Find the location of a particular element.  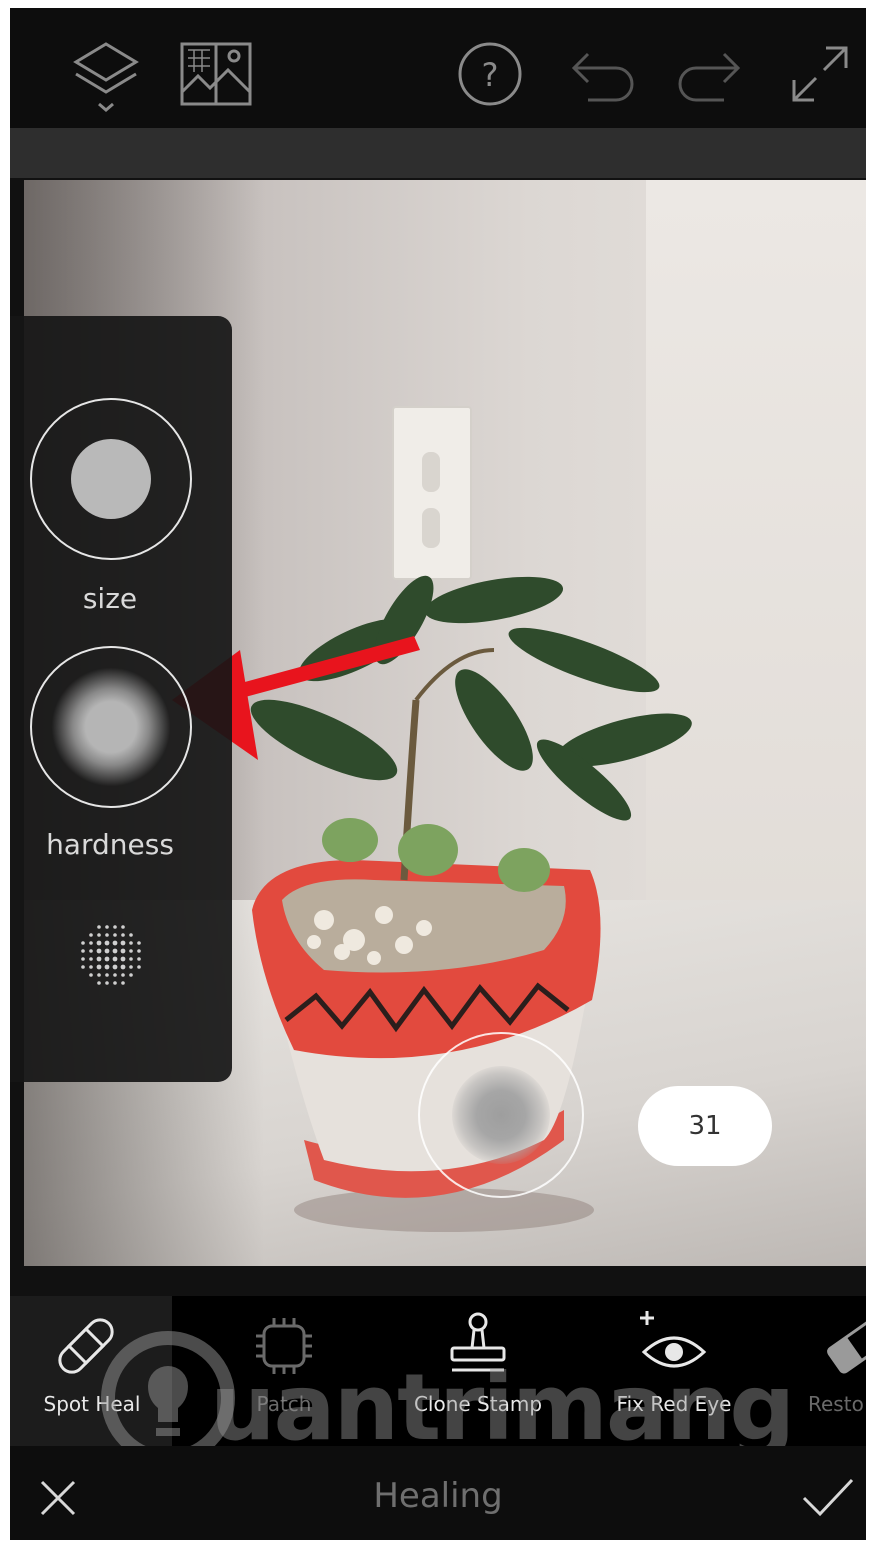

size-dot-icon is located at coordinates (111, 479).